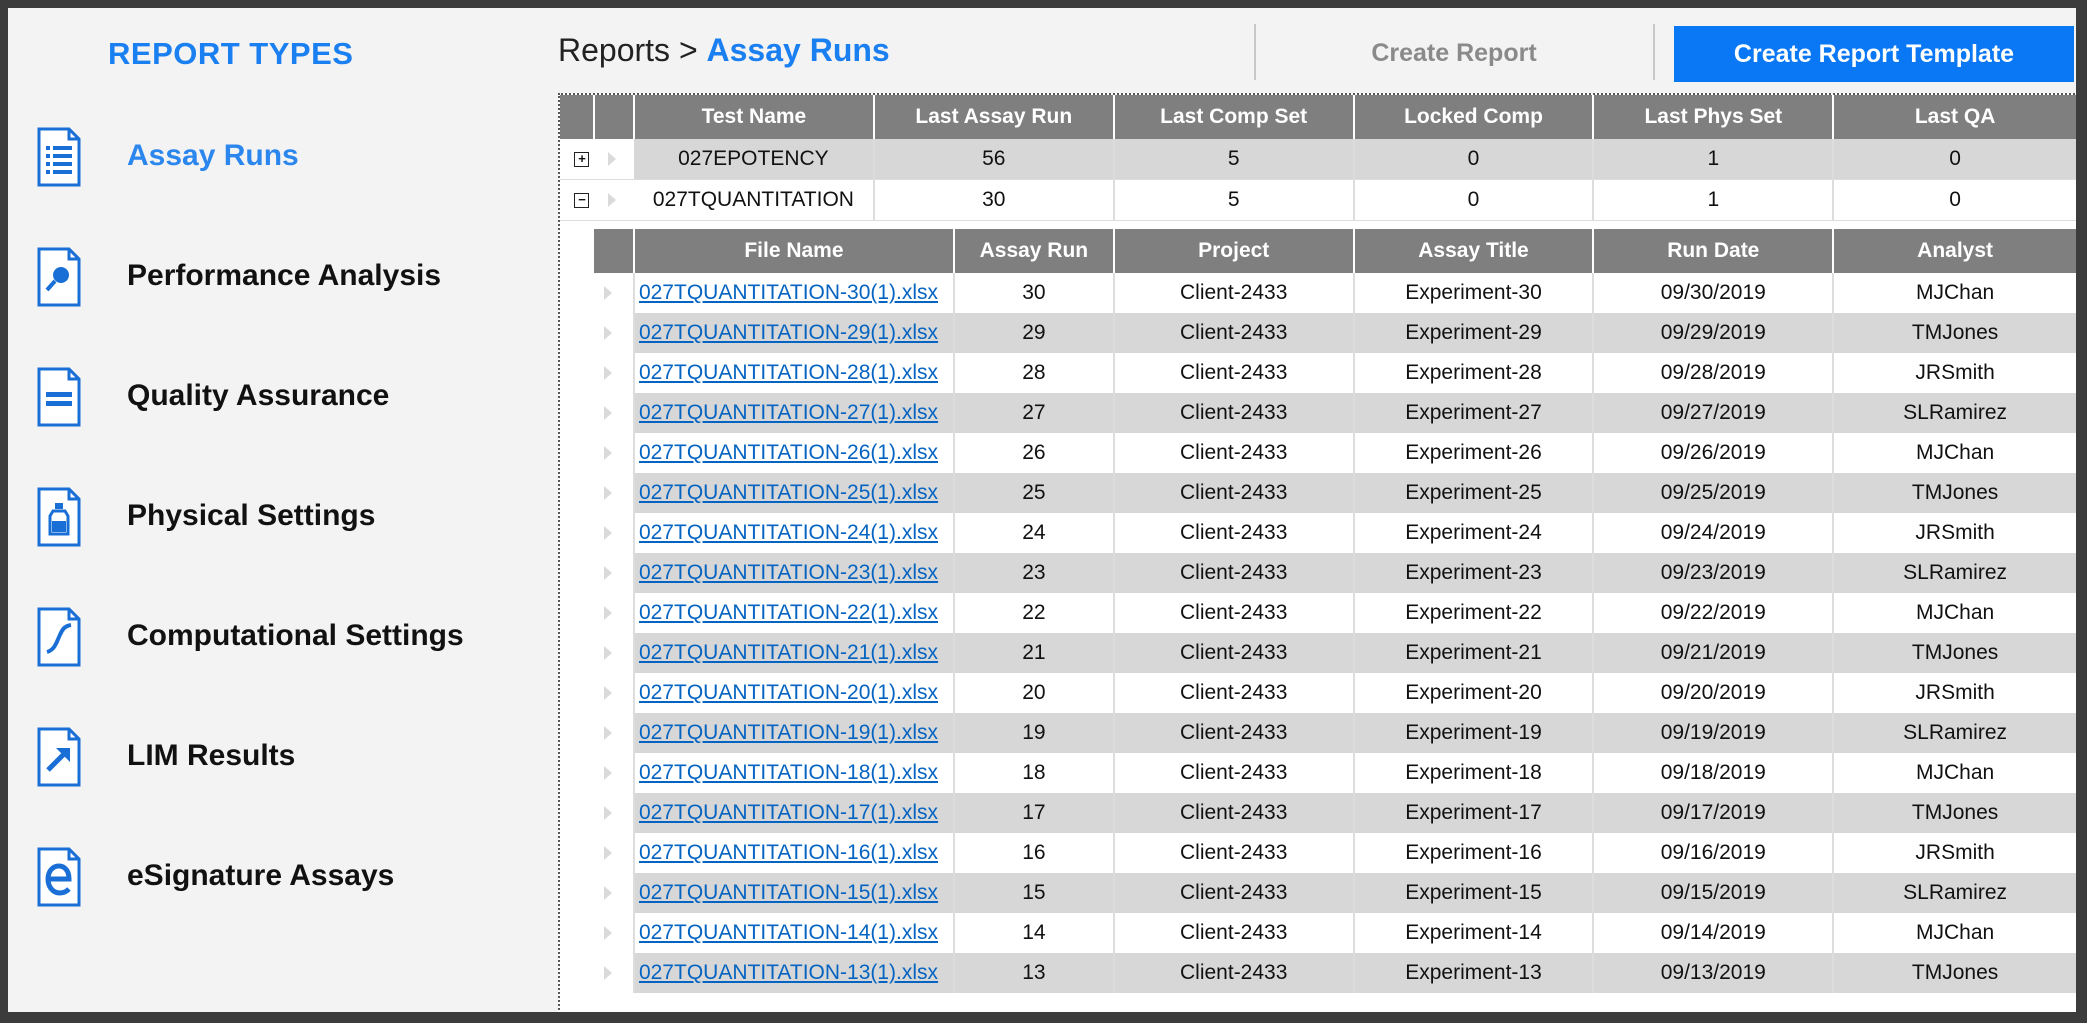 This screenshot has height=1023, width=2087. I want to click on cell-assay-title: Experiment-13, so click(1474, 973).